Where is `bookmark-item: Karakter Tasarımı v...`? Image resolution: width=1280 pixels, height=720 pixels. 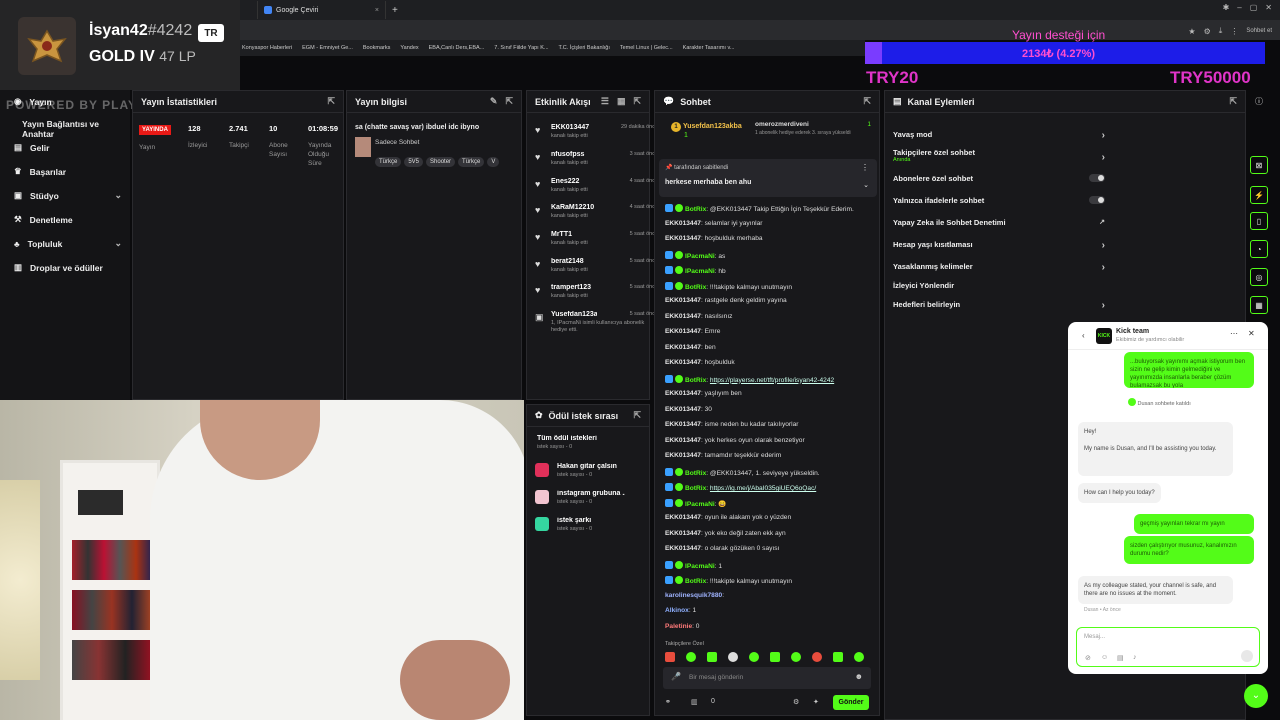
bookmark-item: Karakter Tasarımı v... is located at coordinates (709, 48).